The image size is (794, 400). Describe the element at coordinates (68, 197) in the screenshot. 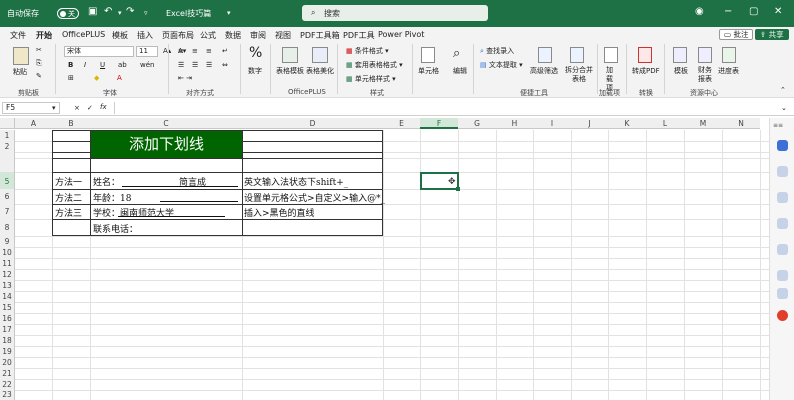

I see `cell-b6: 方法二` at that location.